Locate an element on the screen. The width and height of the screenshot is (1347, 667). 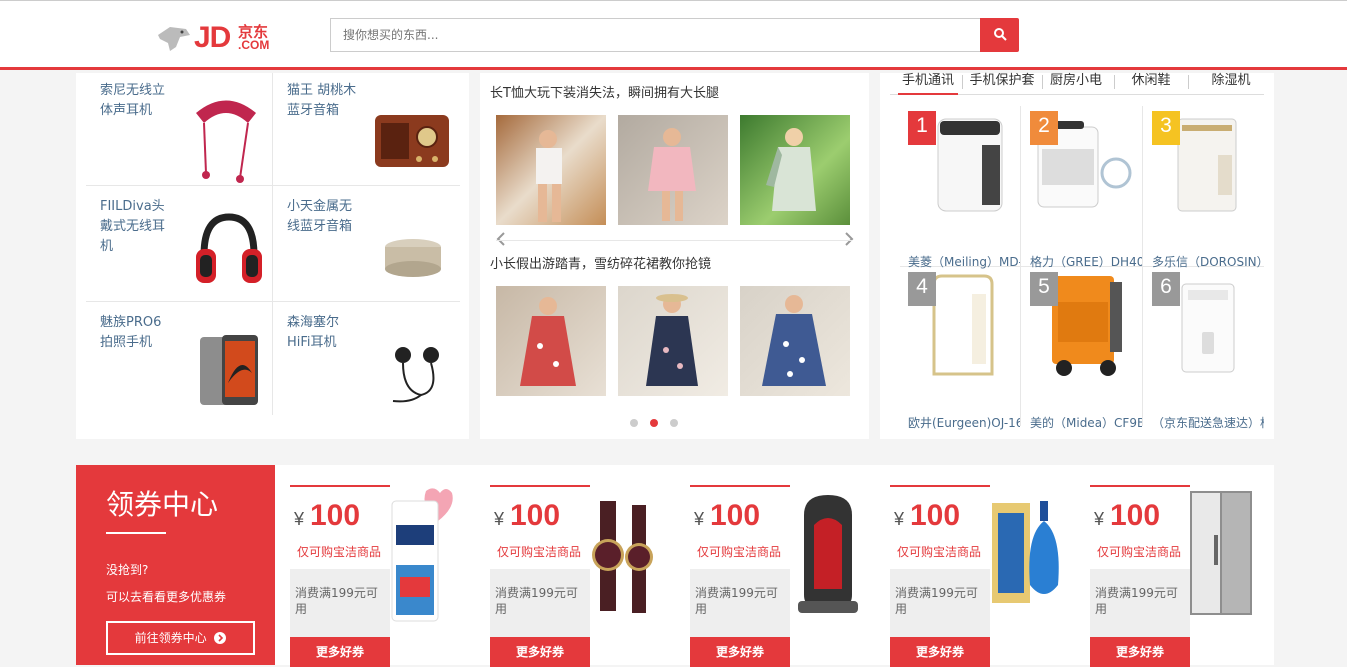
product-name: 魅族PRO6拍照手机 is located at coordinates (136, 333).